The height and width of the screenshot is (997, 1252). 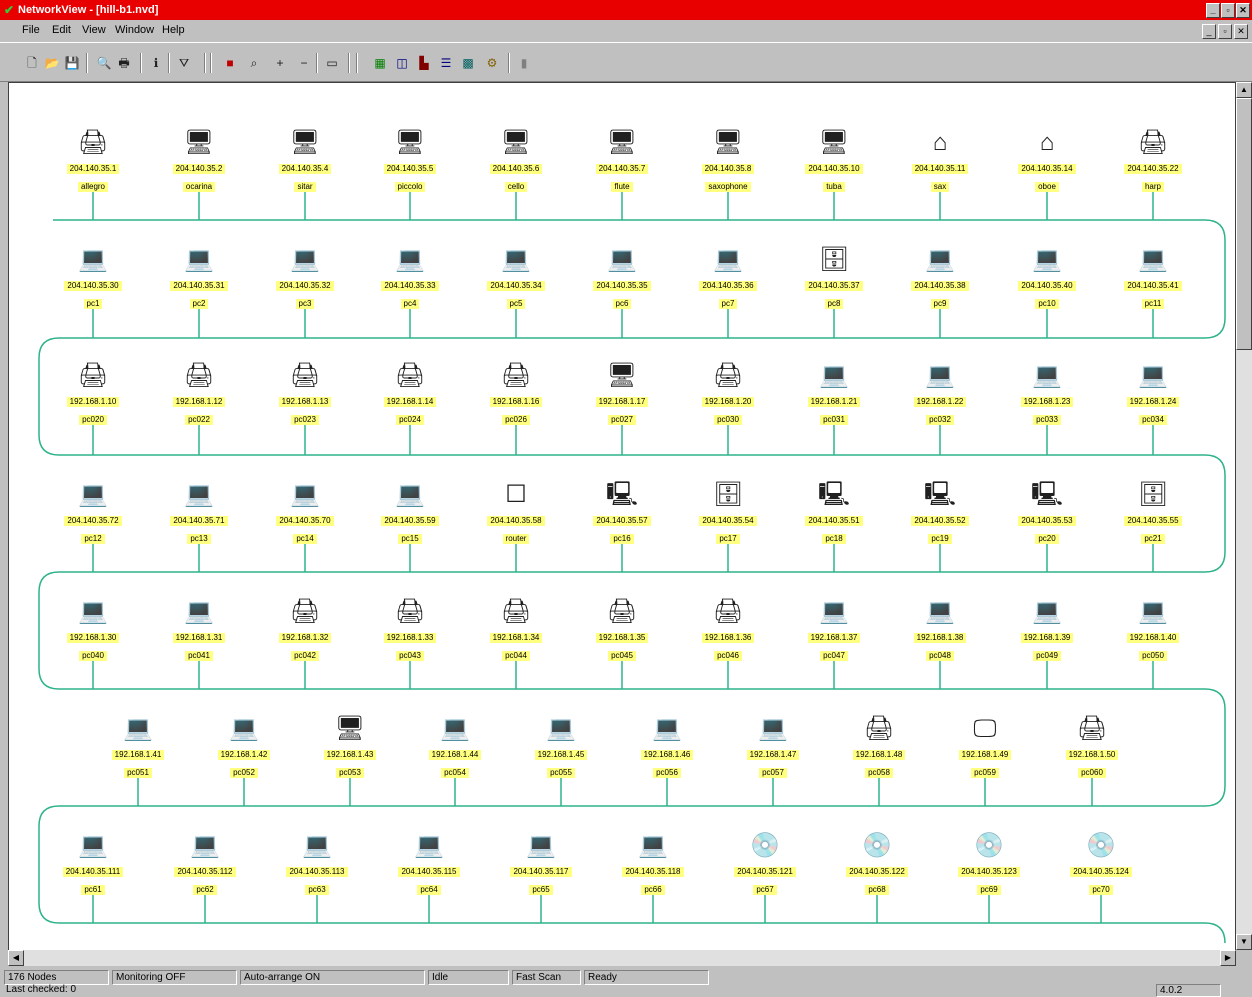 What do you see at coordinates (199, 161) in the screenshot?
I see `network-node: 🖥 204.140.35.2 ocarina` at bounding box center [199, 161].